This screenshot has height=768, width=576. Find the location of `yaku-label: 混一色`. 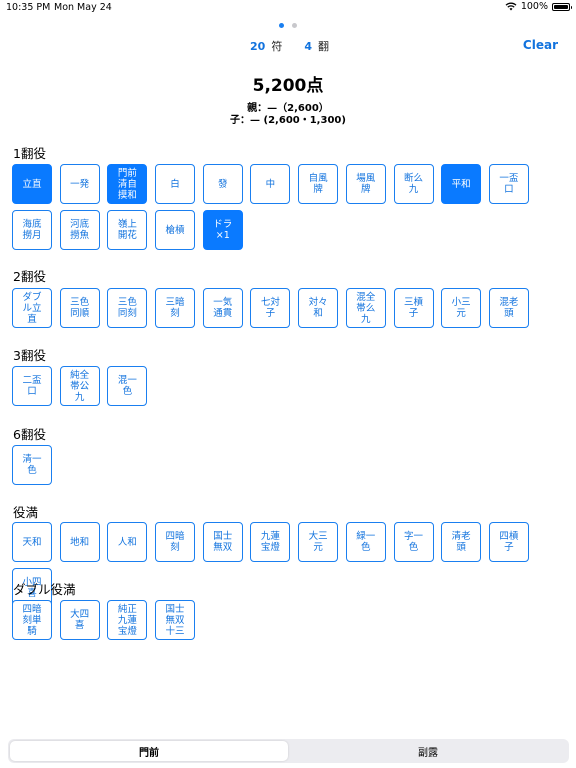

yaku-label: 混一色 is located at coordinates (127, 386).